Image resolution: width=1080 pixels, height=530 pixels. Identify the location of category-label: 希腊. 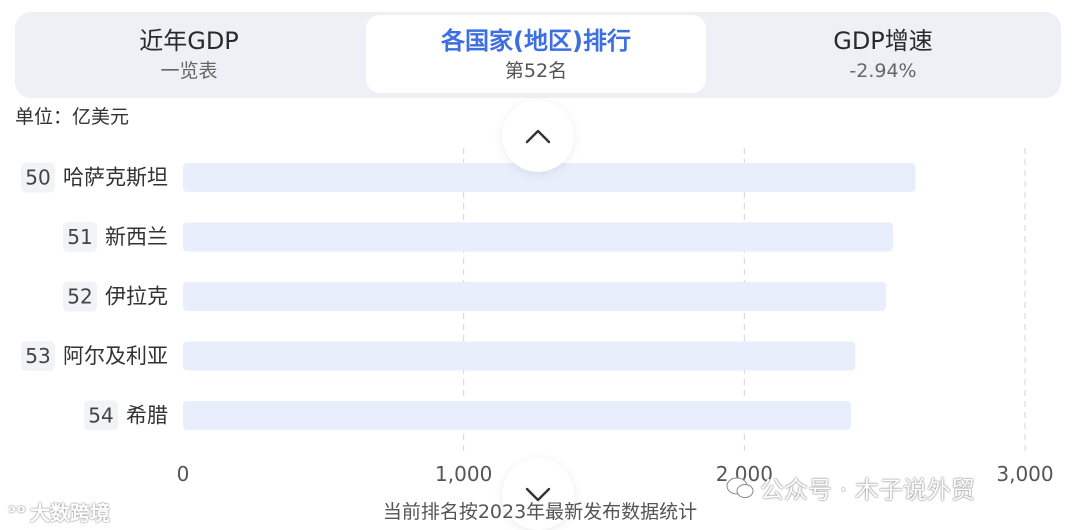
(147, 416).